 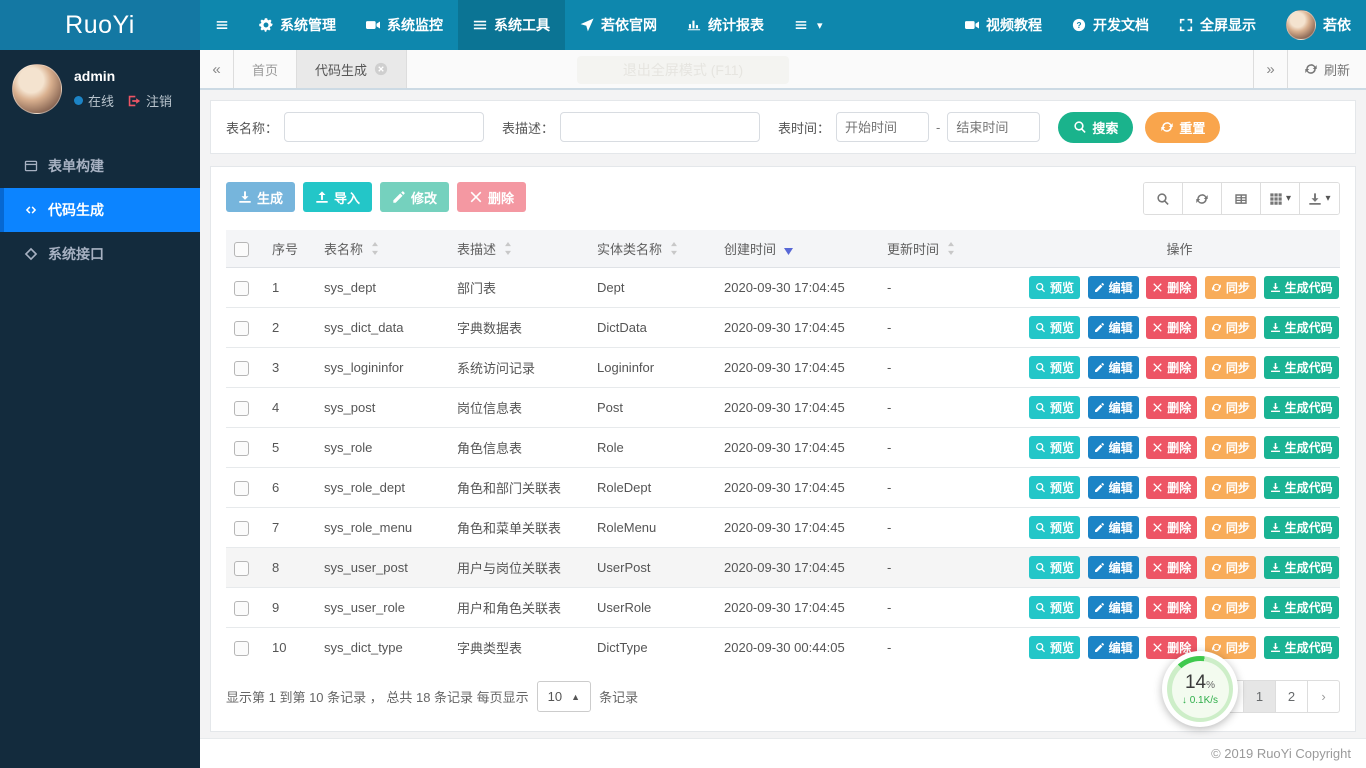 What do you see at coordinates (261, 197) in the screenshot?
I see `generate-button: 生成` at bounding box center [261, 197].